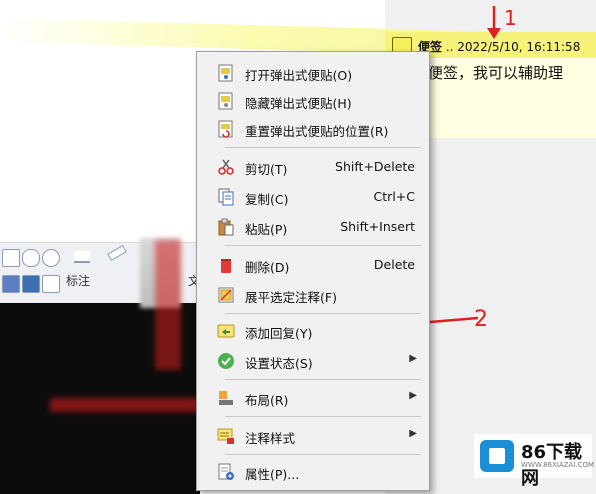  Describe the element at coordinates (226, 266) in the screenshot. I see `trash-icon` at that location.